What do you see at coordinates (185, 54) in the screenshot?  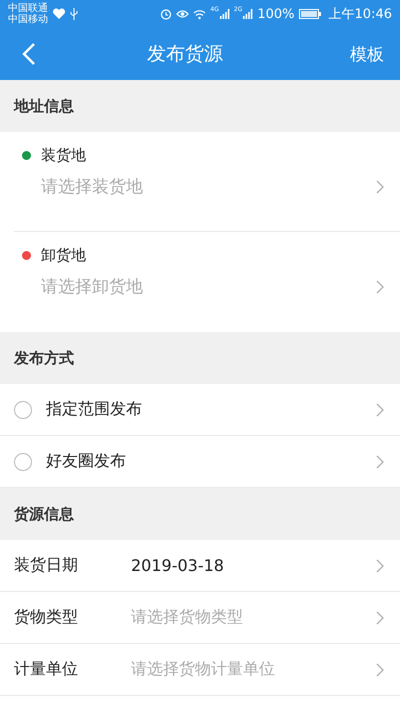 I see `page-title: 发布货源` at bounding box center [185, 54].